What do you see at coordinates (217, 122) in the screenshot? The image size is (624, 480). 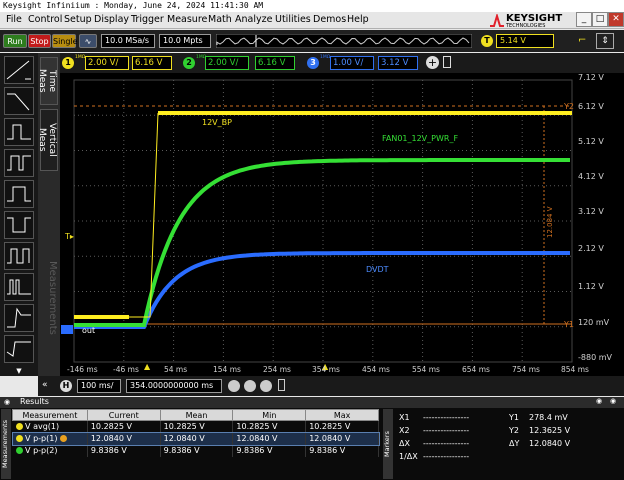 I see `channel-1-label: 12V_BP` at bounding box center [217, 122].